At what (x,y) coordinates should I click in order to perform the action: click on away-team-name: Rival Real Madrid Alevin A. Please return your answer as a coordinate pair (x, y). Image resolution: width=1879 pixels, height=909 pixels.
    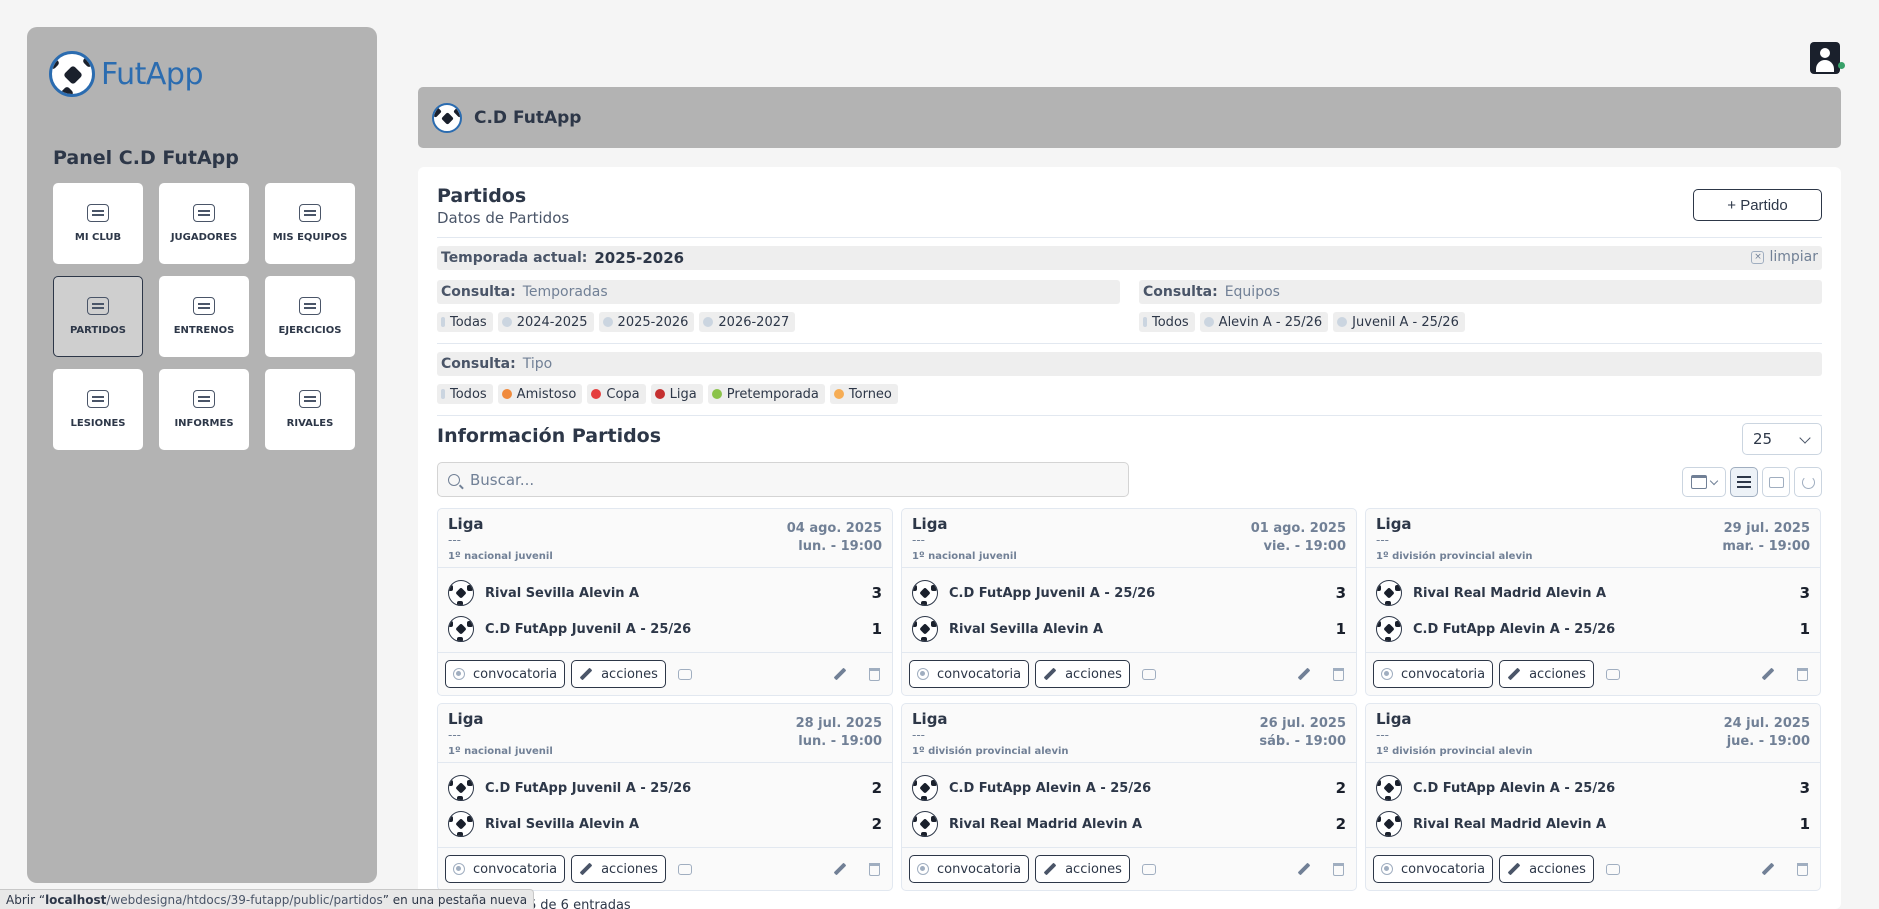
    Looking at the image, I should click on (1046, 824).